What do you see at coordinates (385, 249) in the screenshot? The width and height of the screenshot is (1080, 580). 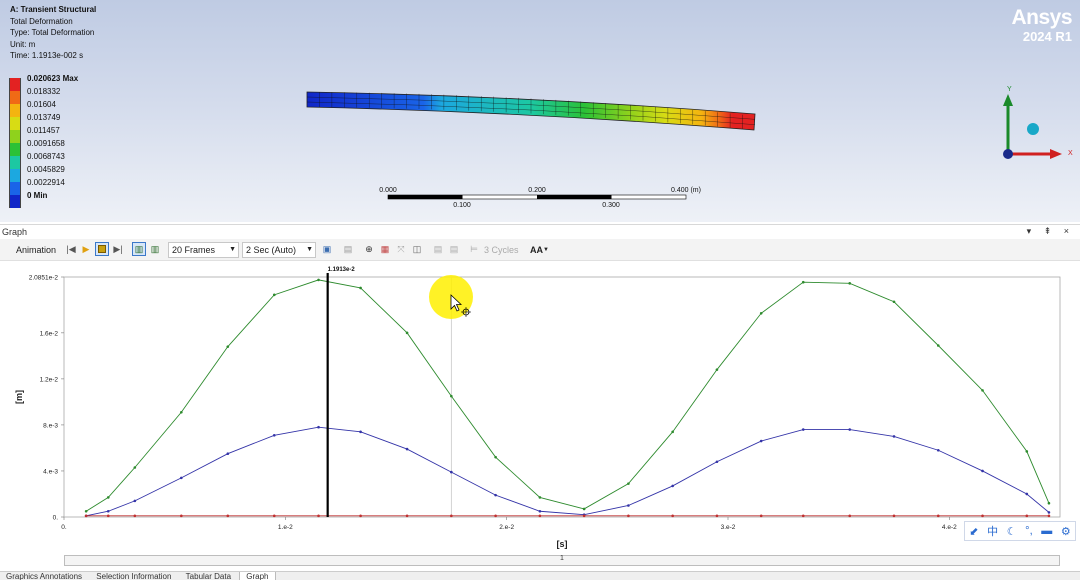 I see `contour-icon: ▦` at bounding box center [385, 249].